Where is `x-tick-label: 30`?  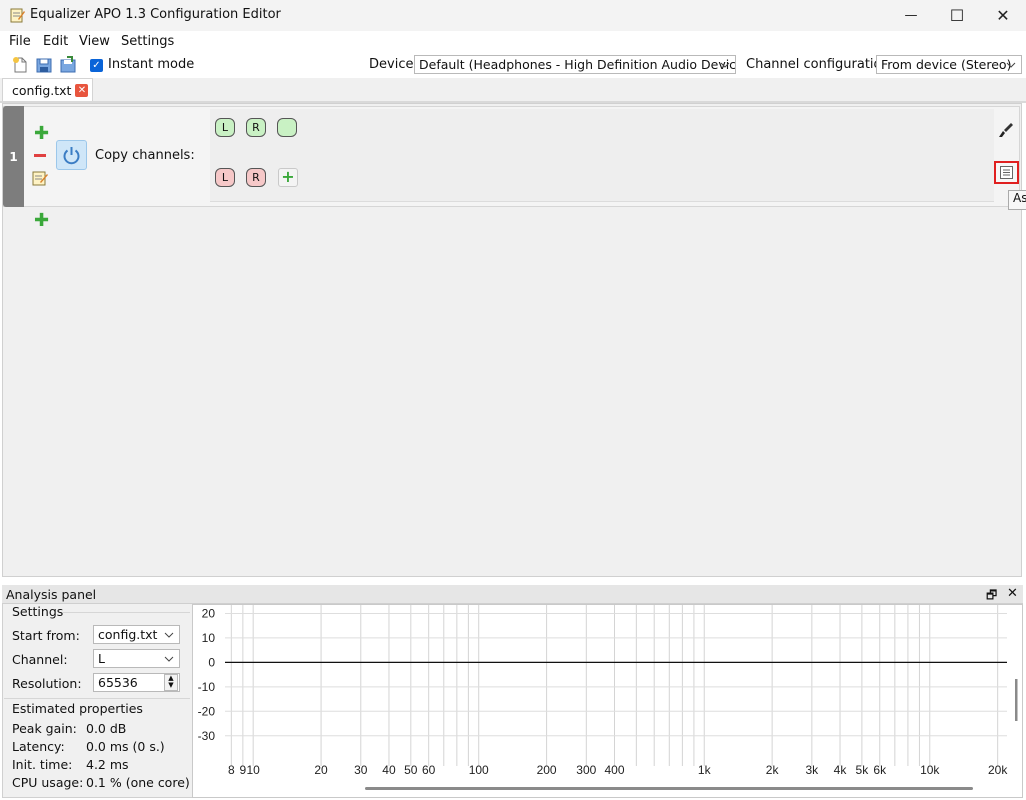 x-tick-label: 30 is located at coordinates (361, 770).